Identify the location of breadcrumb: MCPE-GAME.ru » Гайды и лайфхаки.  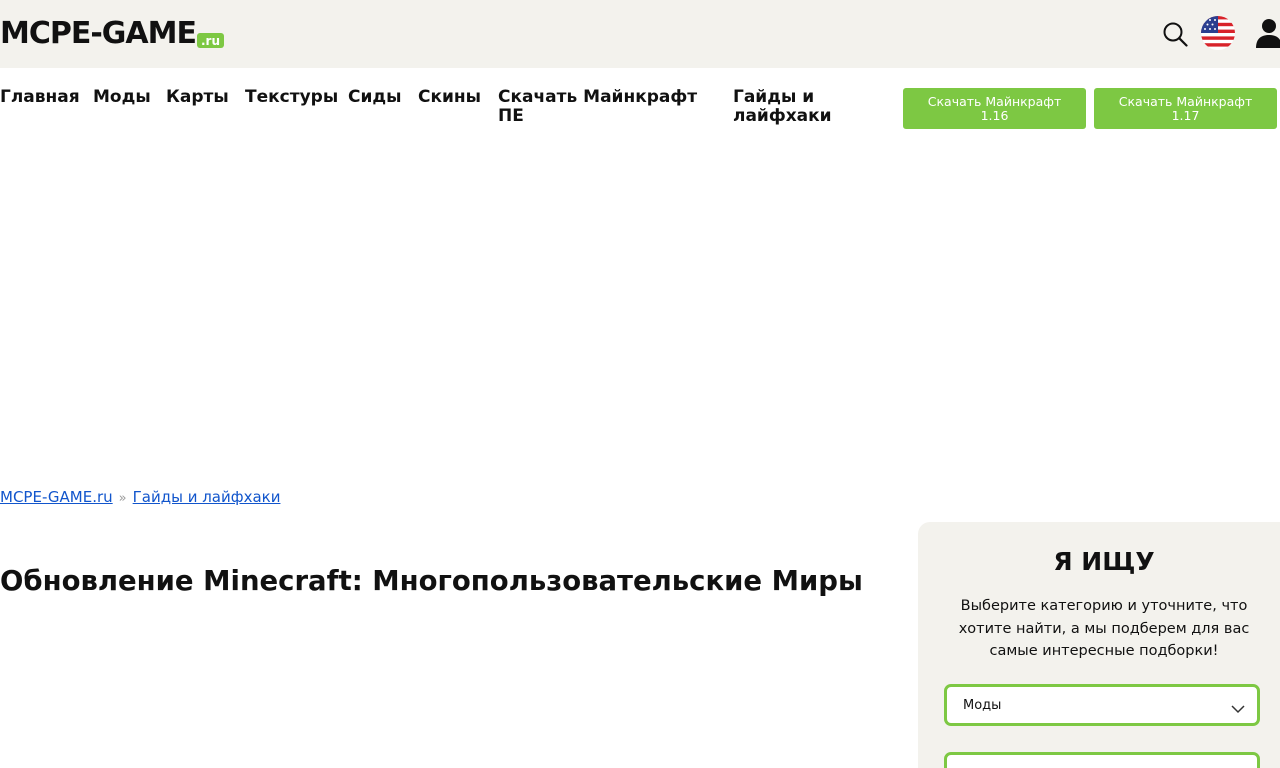
(140, 498).